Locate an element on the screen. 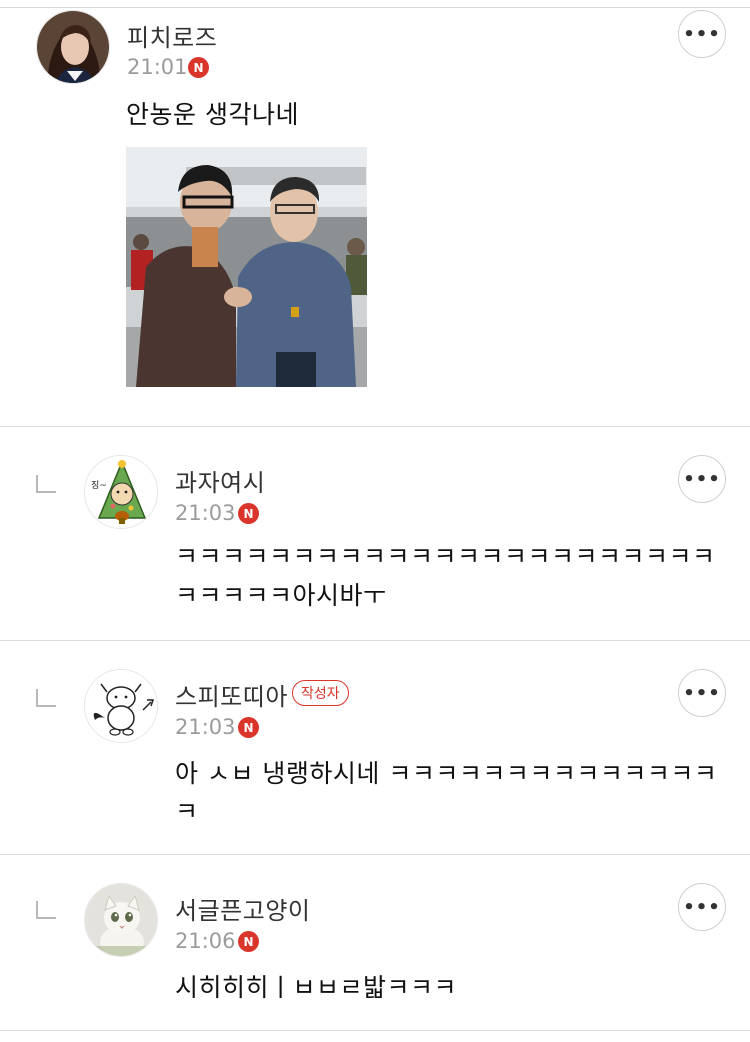 The image size is (750, 1042). handshake-photo-icon is located at coordinates (246, 267).